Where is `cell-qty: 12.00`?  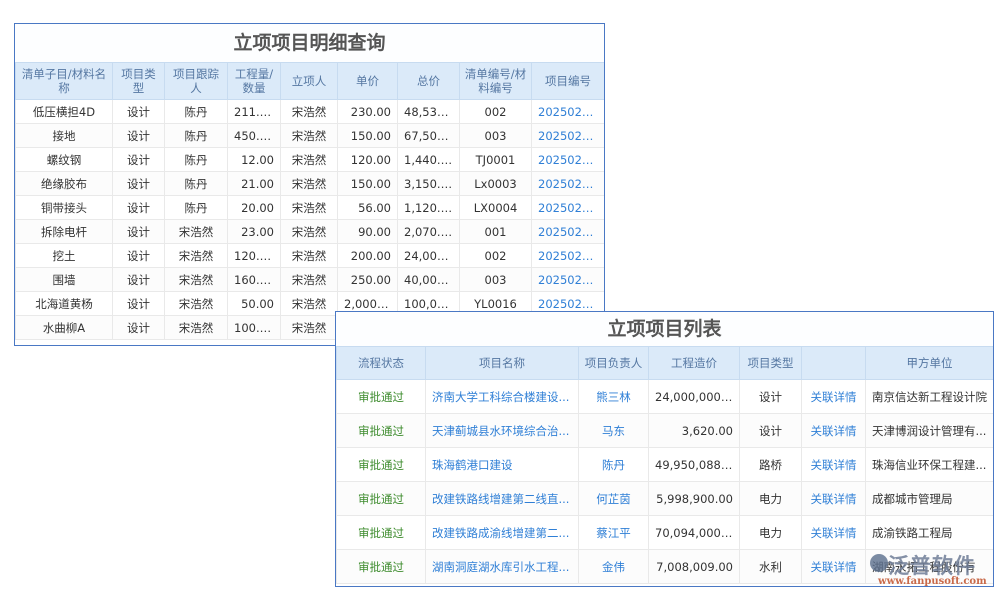 cell-qty: 12.00 is located at coordinates (254, 159).